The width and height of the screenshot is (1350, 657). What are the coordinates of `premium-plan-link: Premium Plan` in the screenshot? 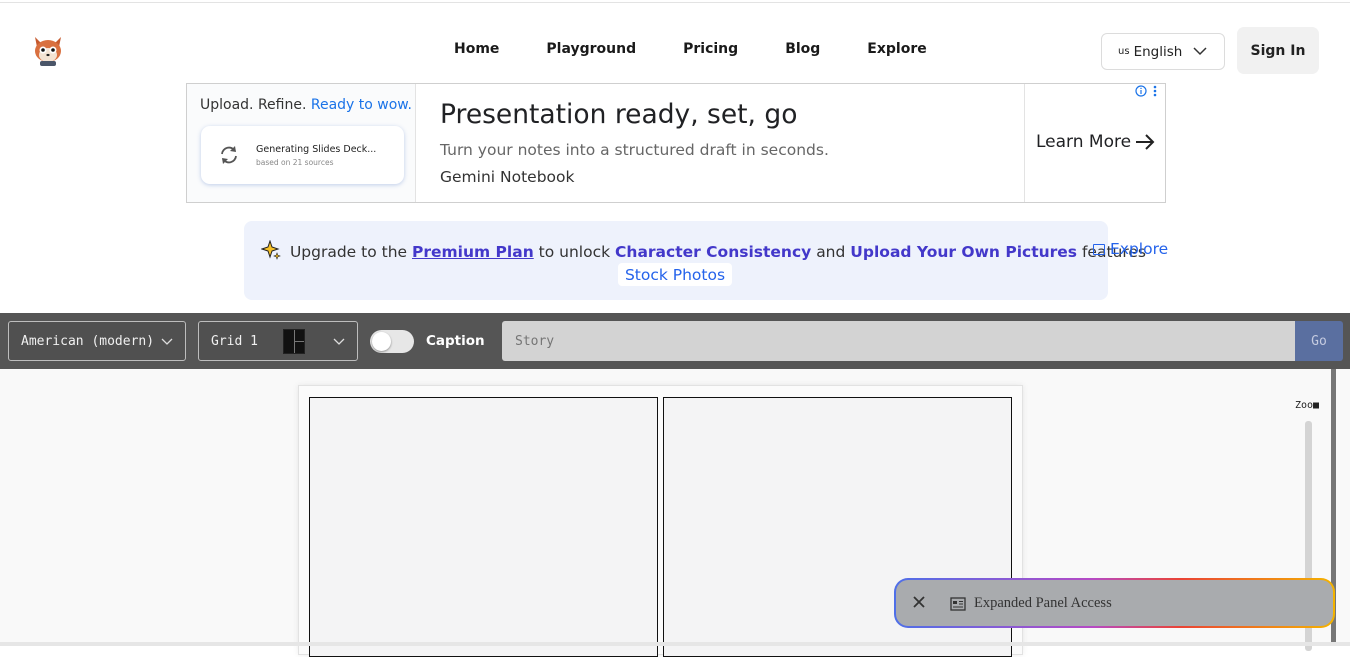 It's located at (473, 252).